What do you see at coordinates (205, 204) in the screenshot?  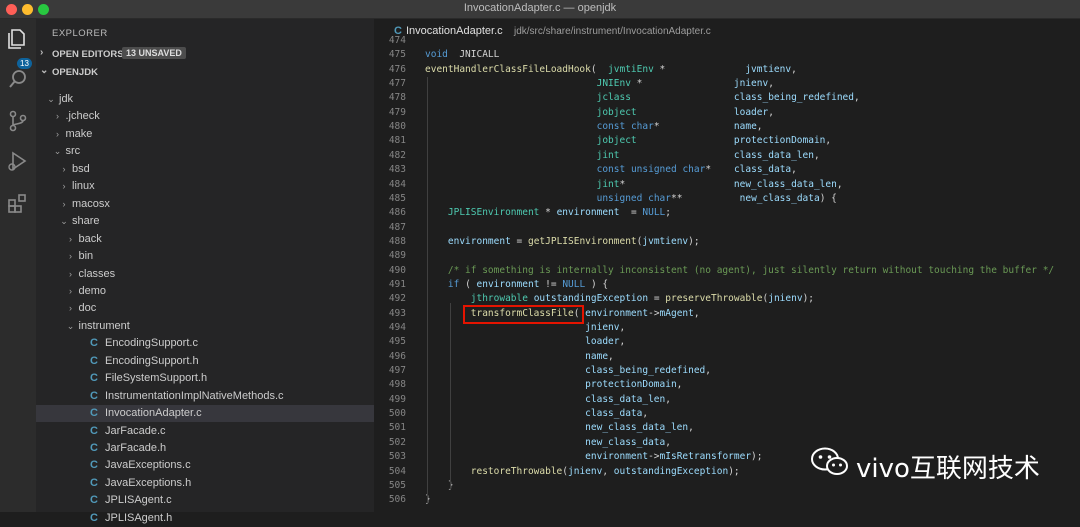 I see `tree-folder: › macosx` at bounding box center [205, 204].